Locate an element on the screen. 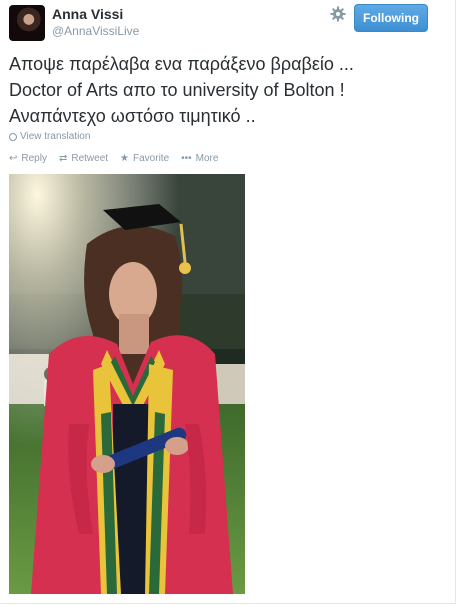  avatar is located at coordinates (27, 23).